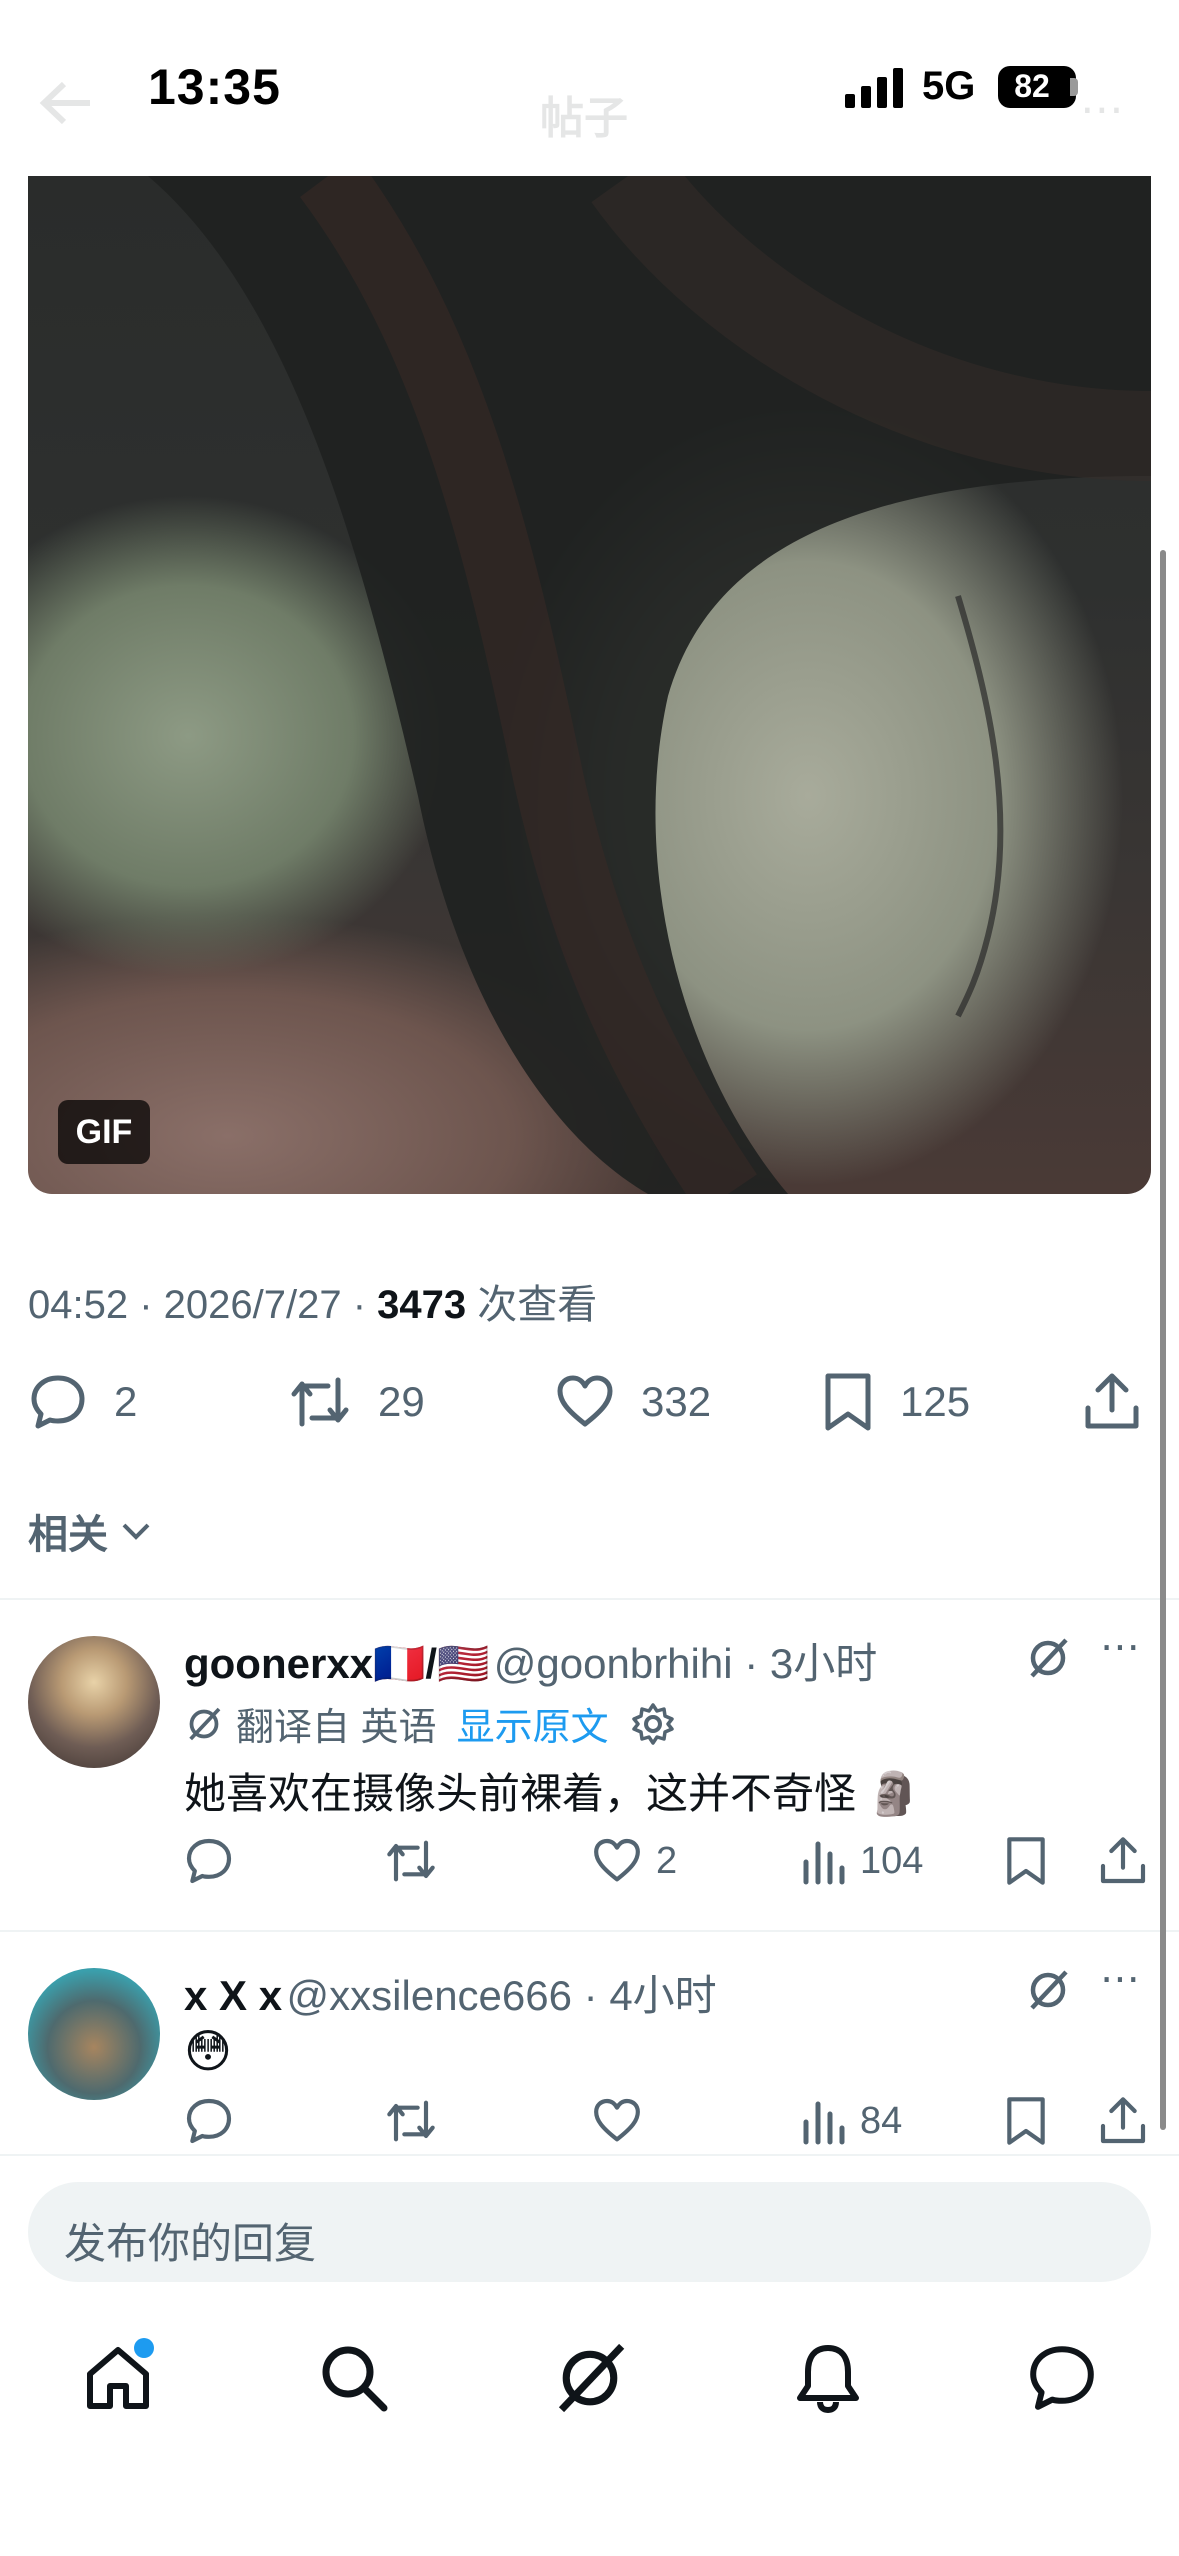 This screenshot has width=1179, height=2556. Describe the element at coordinates (949, 86) in the screenshot. I see `network-type: 5G` at that location.